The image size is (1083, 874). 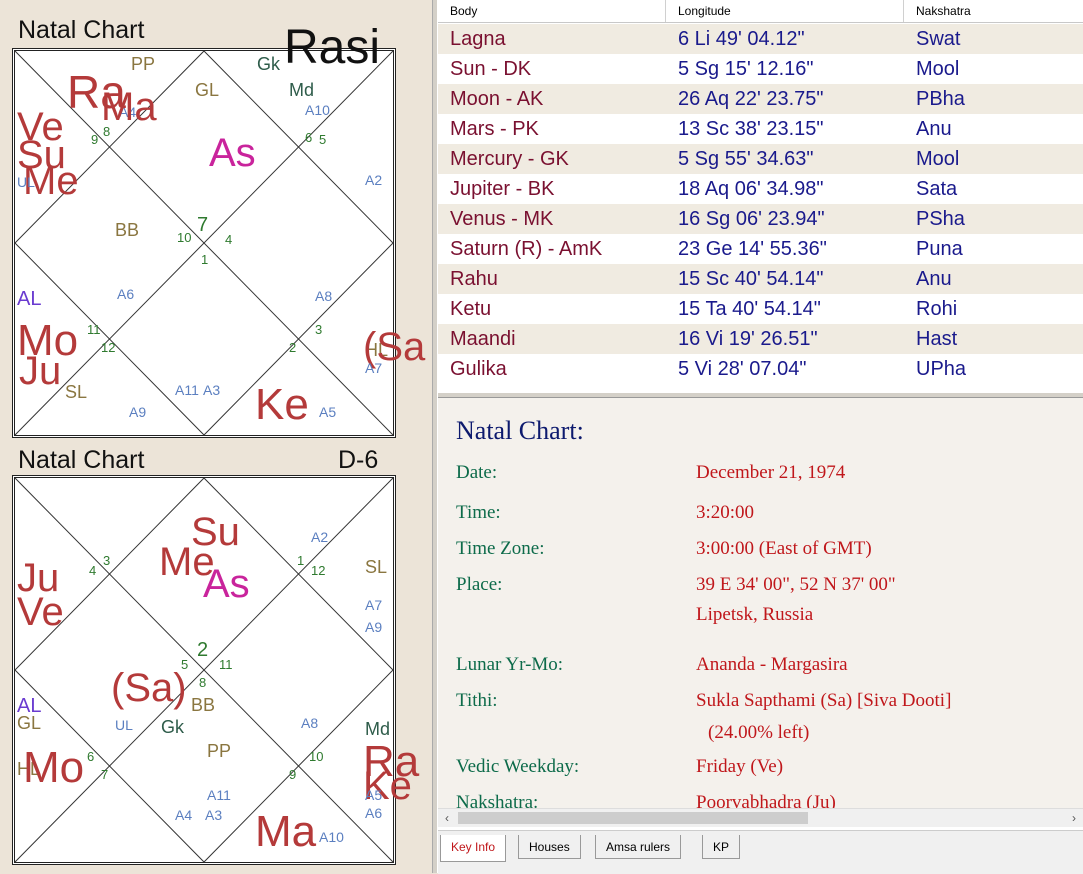 What do you see at coordinates (138, 412) in the screenshot?
I see `rasi-label: A9` at bounding box center [138, 412].